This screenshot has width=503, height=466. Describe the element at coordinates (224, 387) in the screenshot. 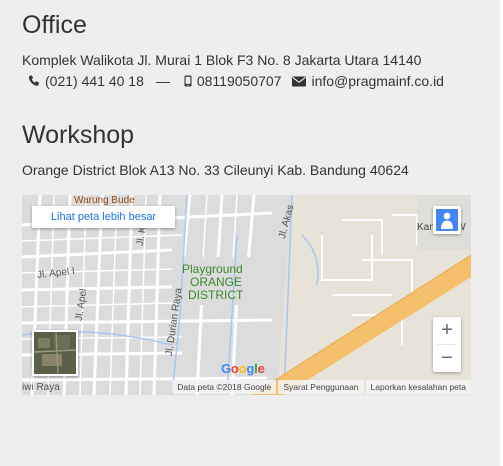

I see `map-data-attribution: Data peta ©2018 Google` at that location.